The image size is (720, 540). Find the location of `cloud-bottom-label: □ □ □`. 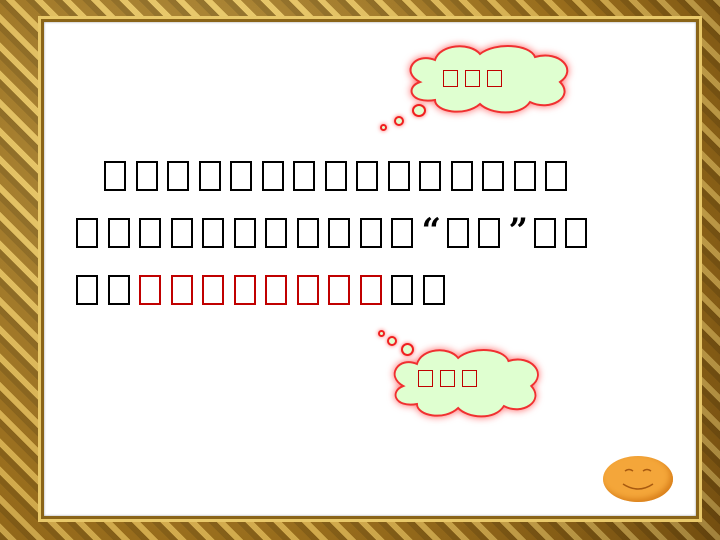

cloud-bottom-label: □ □ □ is located at coordinates (450, 378).